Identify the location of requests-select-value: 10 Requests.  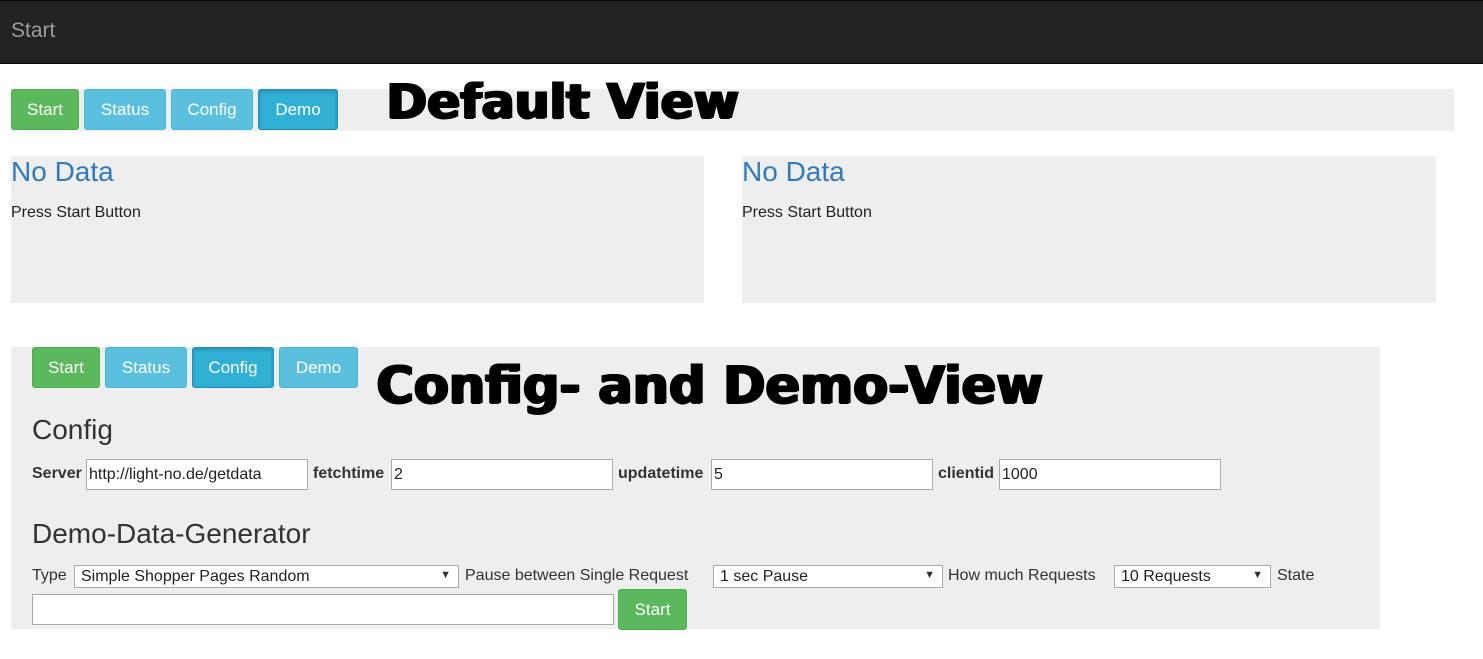
(1166, 576).